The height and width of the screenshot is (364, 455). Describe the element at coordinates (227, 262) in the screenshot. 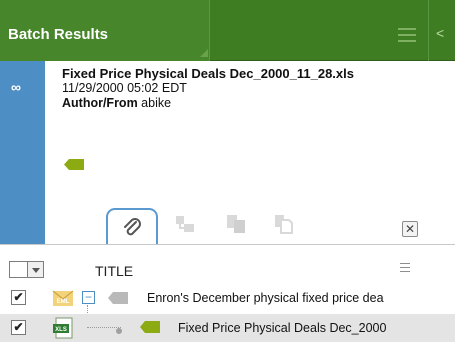

I see `results-list-header: TITLE` at that location.